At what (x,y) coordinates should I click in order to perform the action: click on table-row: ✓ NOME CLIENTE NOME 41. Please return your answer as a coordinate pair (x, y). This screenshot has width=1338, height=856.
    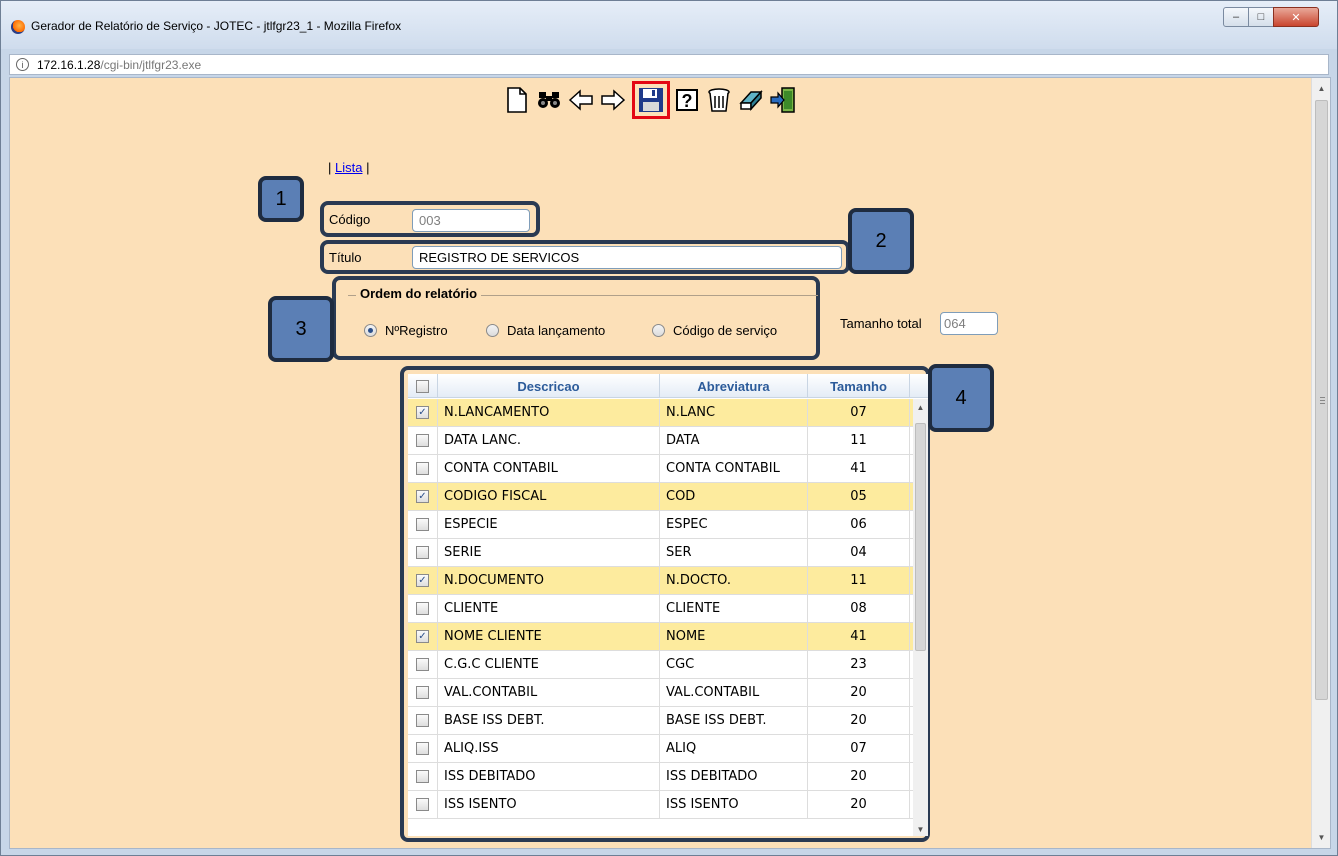
    Looking at the image, I should click on (660, 637).